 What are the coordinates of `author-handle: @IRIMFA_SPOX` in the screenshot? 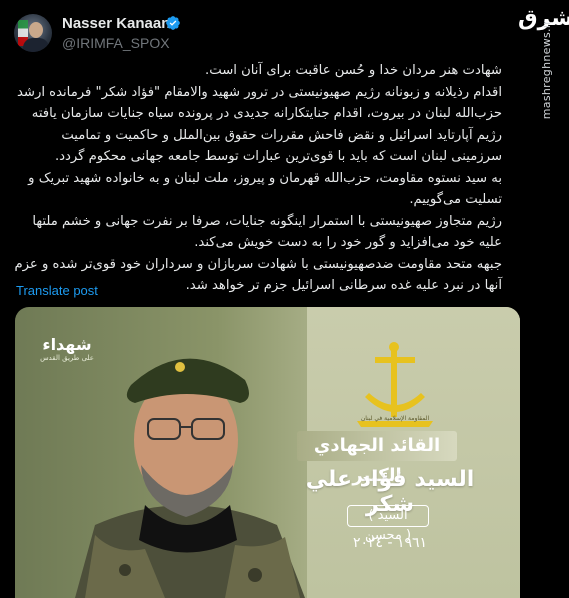 It's located at (116, 43).